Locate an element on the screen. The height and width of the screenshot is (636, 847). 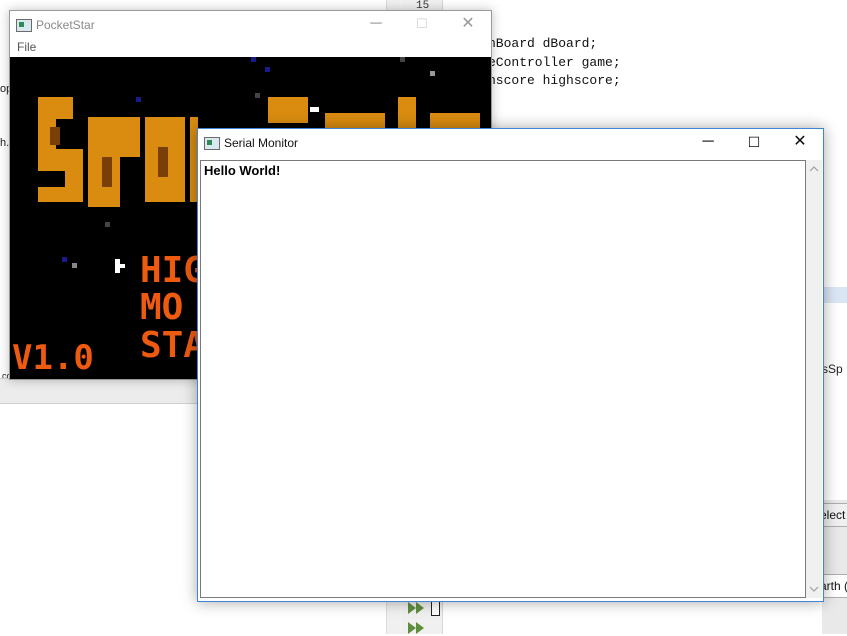
menu-bar: File is located at coordinates (250, 48).